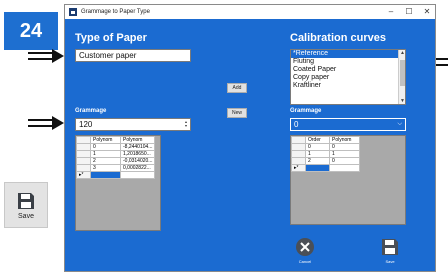  I want to click on list-item: Coated Paper, so click(348, 70).